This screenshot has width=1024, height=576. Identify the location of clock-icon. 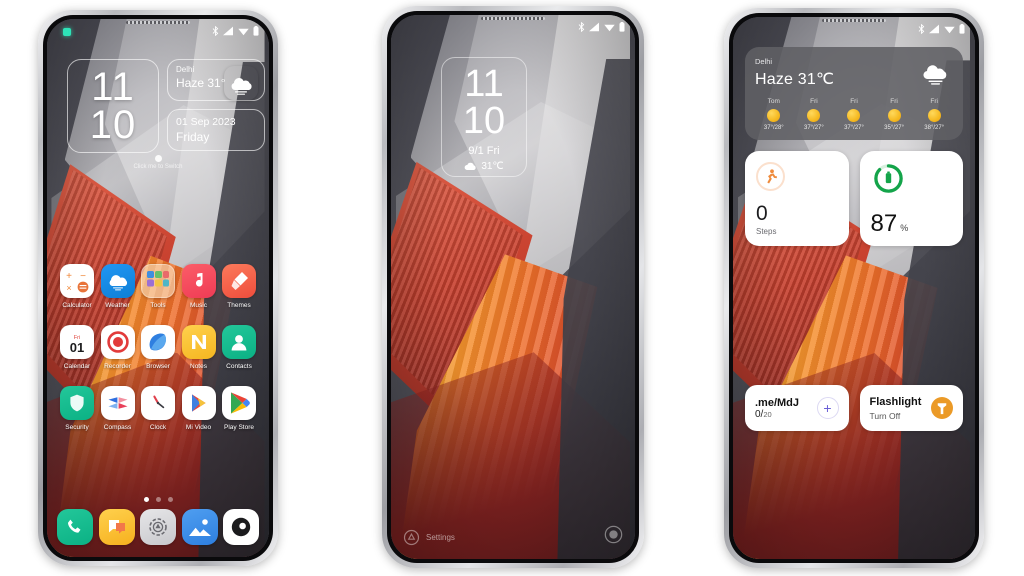
(158, 403).